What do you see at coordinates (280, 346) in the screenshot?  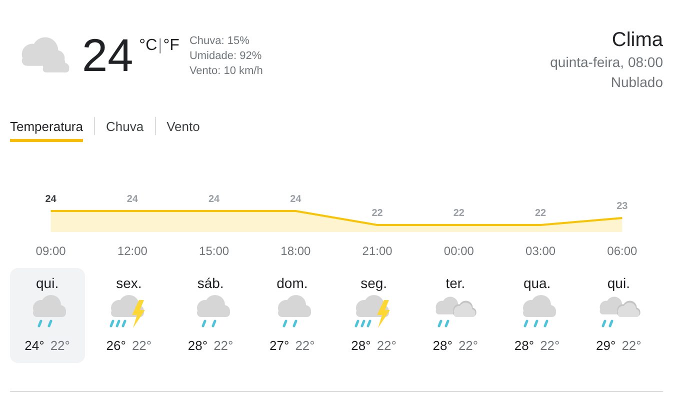 I see `high-temperature: 27°` at bounding box center [280, 346].